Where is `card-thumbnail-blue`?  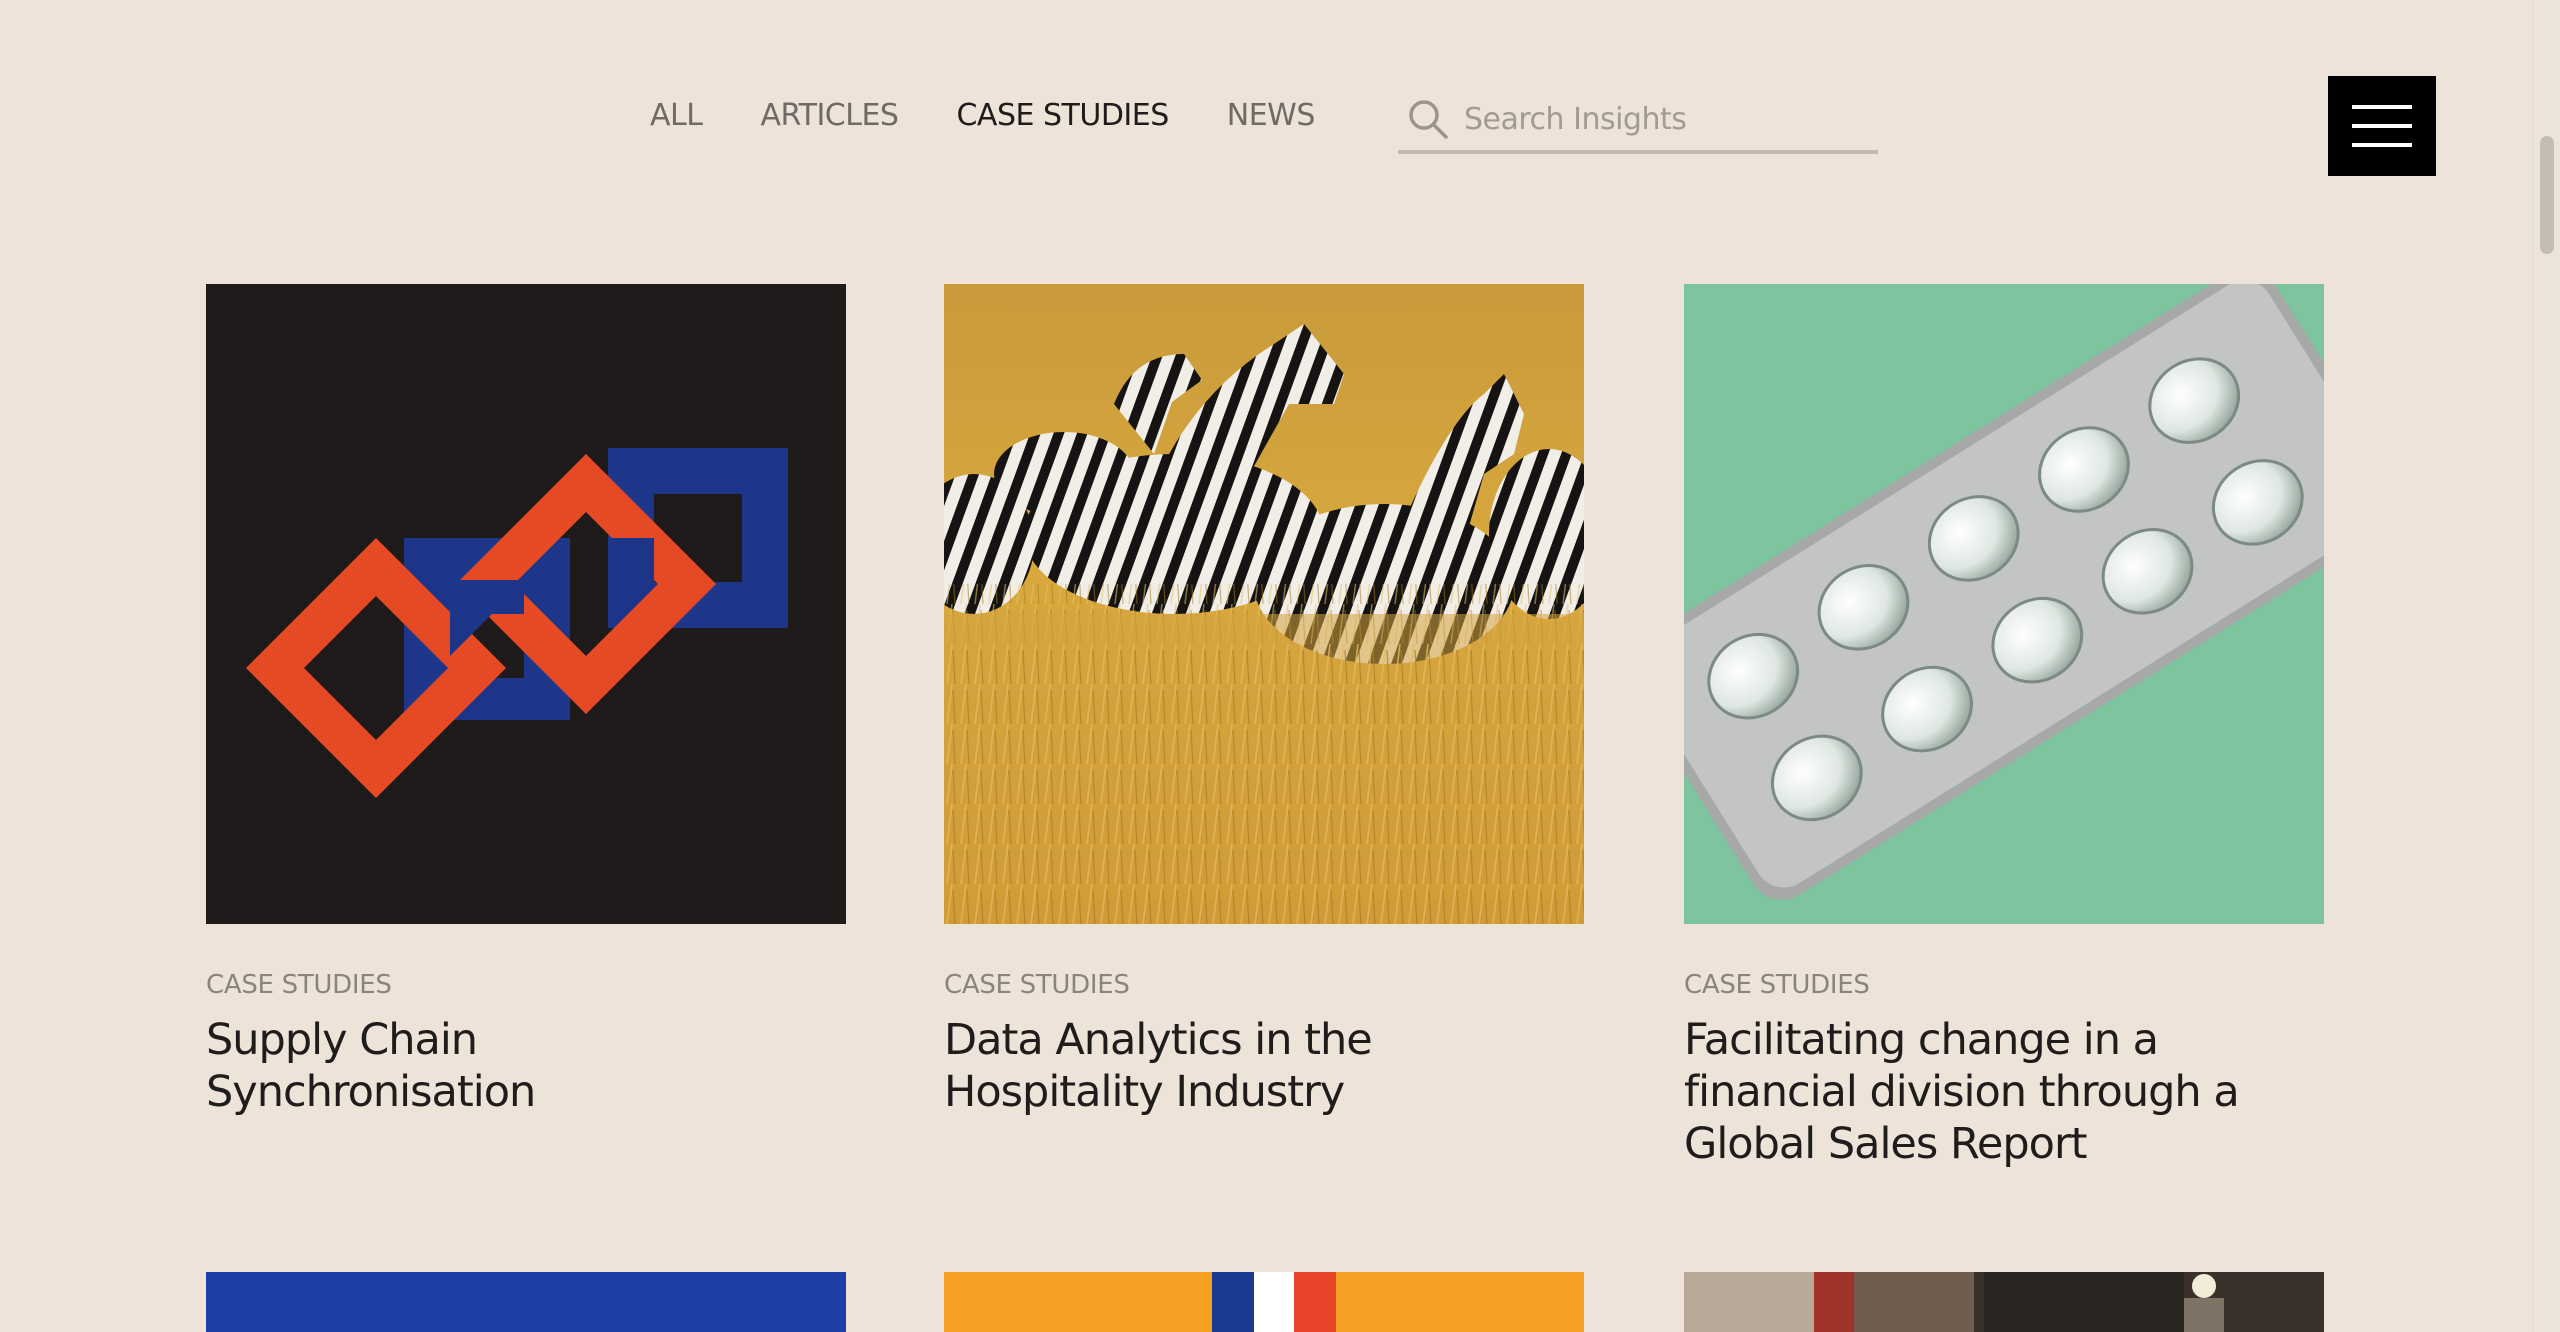
card-thumbnail-blue is located at coordinates (526, 1302).